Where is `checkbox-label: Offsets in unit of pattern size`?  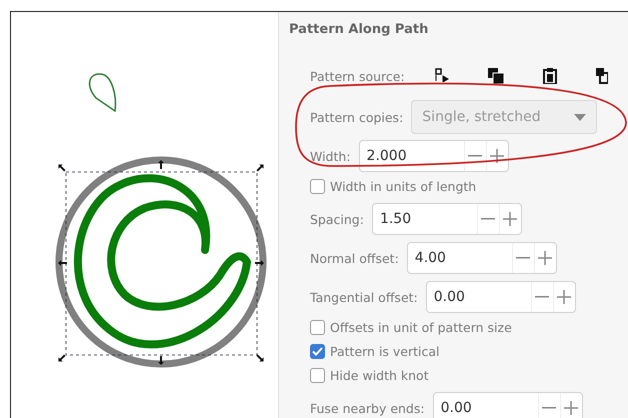 checkbox-label: Offsets in unit of pattern size is located at coordinates (421, 327).